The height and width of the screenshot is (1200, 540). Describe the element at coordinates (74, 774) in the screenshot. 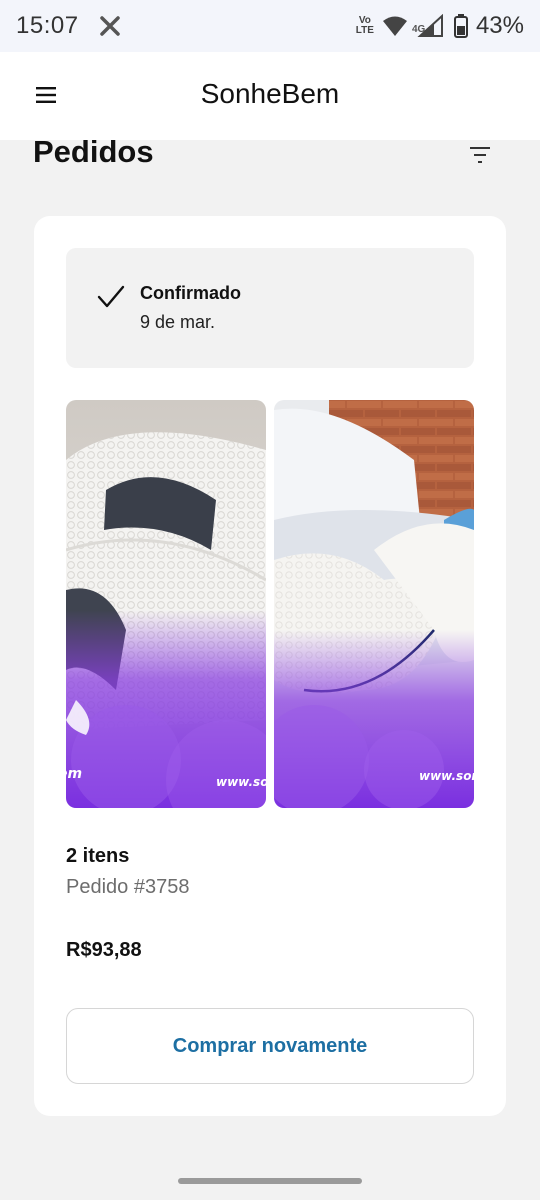

I see `product-image-brand-fragment: em` at that location.